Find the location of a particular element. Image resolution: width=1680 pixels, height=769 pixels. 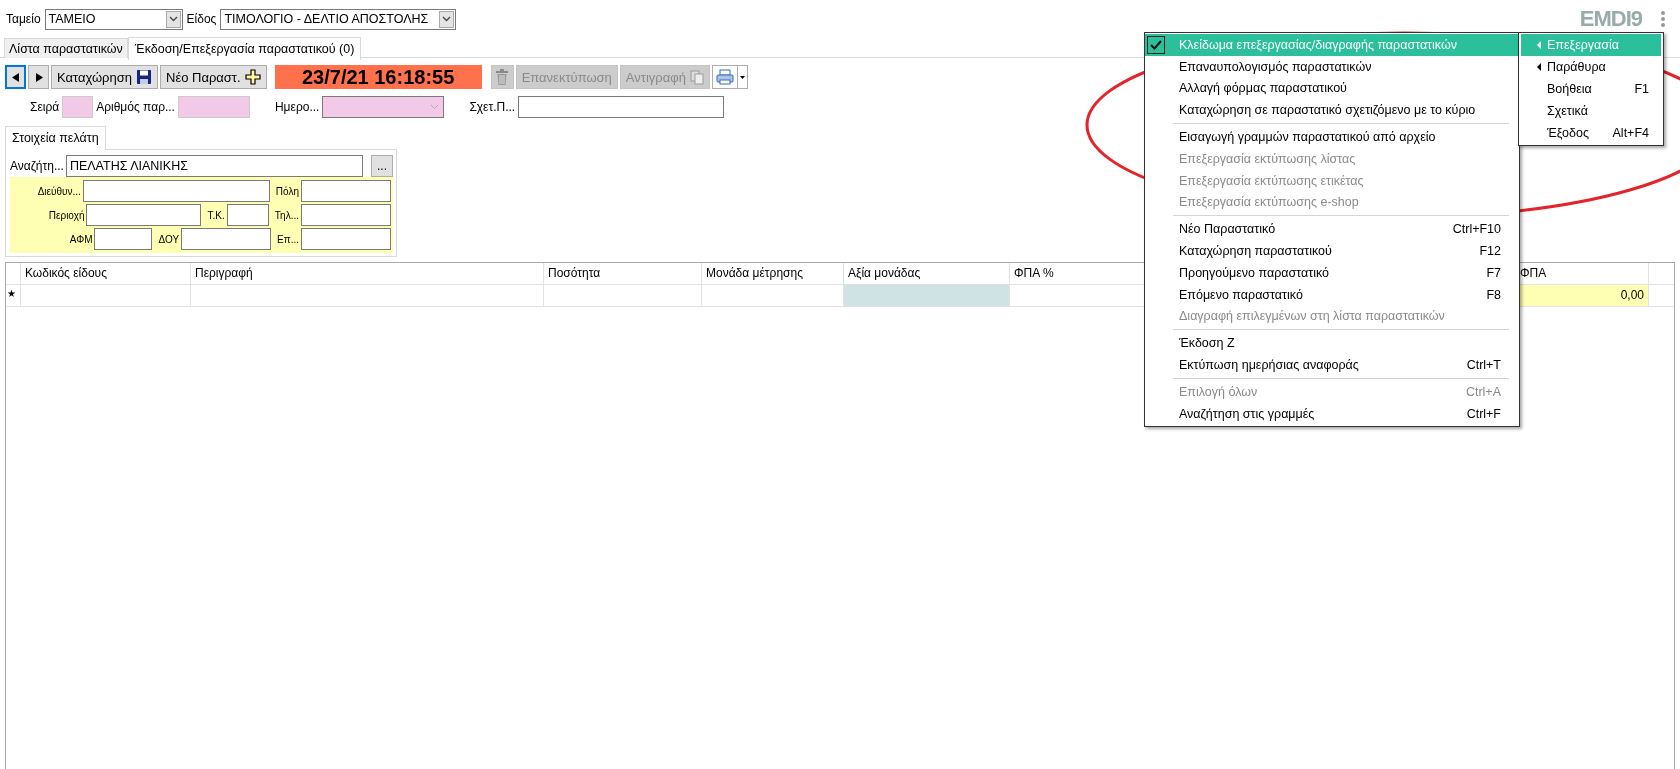

new-document-button: Νέο Παραστ. is located at coordinates (213, 77).